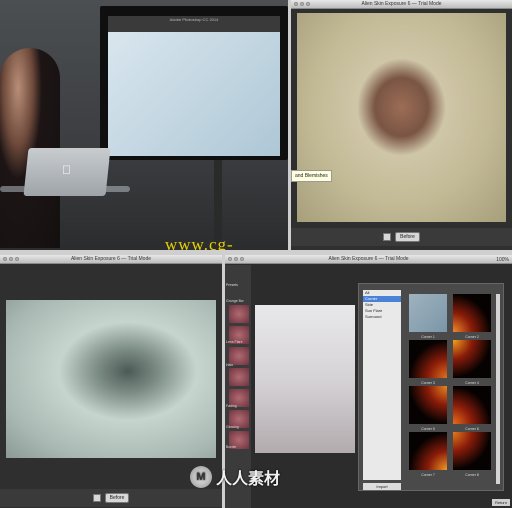 The width and height of the screenshot is (512, 508). Describe the element at coordinates (382, 486) in the screenshot. I see `import-button: Import` at that location.